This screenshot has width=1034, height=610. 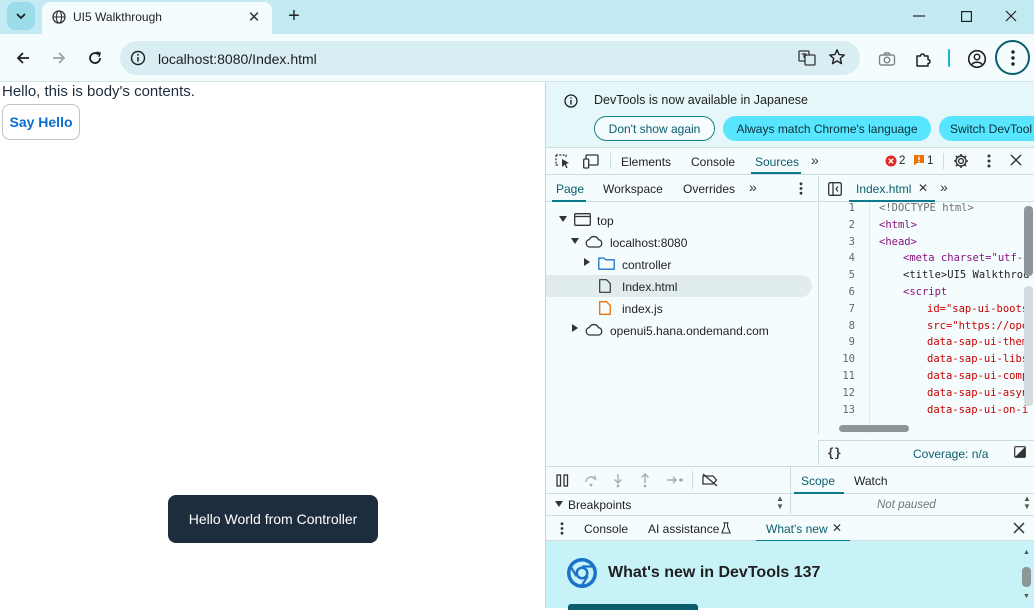 I want to click on switch-devtools-button: Switch DevTool, so click(x=986, y=128).